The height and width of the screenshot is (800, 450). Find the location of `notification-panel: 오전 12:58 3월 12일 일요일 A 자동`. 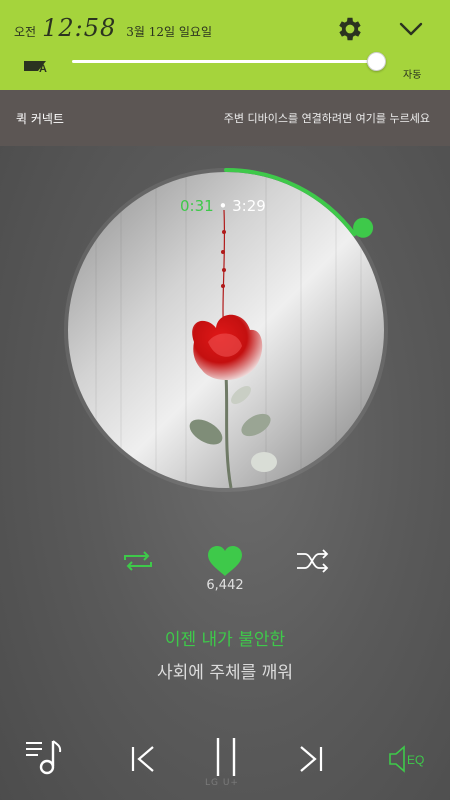

notification-panel: 오전 12:58 3월 12일 일요일 A 자동 is located at coordinates (225, 45).